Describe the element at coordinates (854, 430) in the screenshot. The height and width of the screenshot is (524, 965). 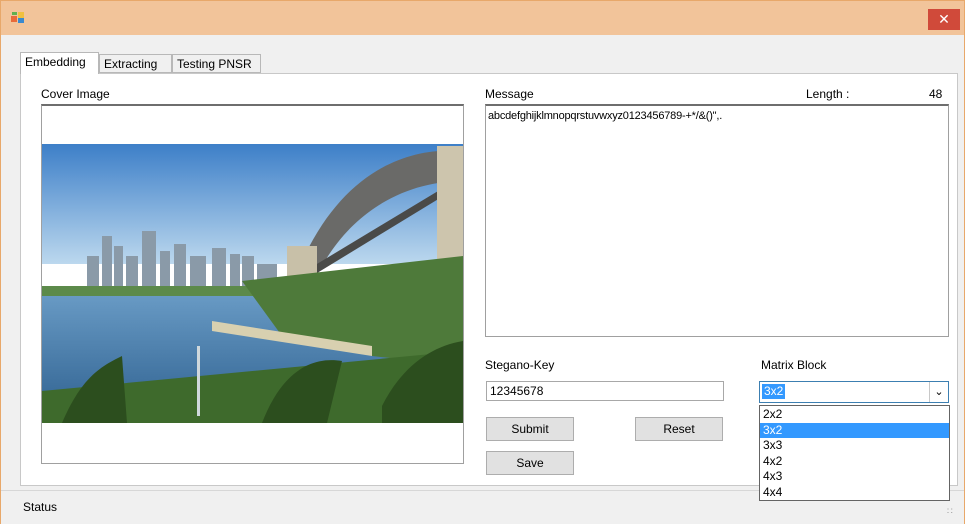
I see `dropdown-option-3x2: 3x2` at that location.